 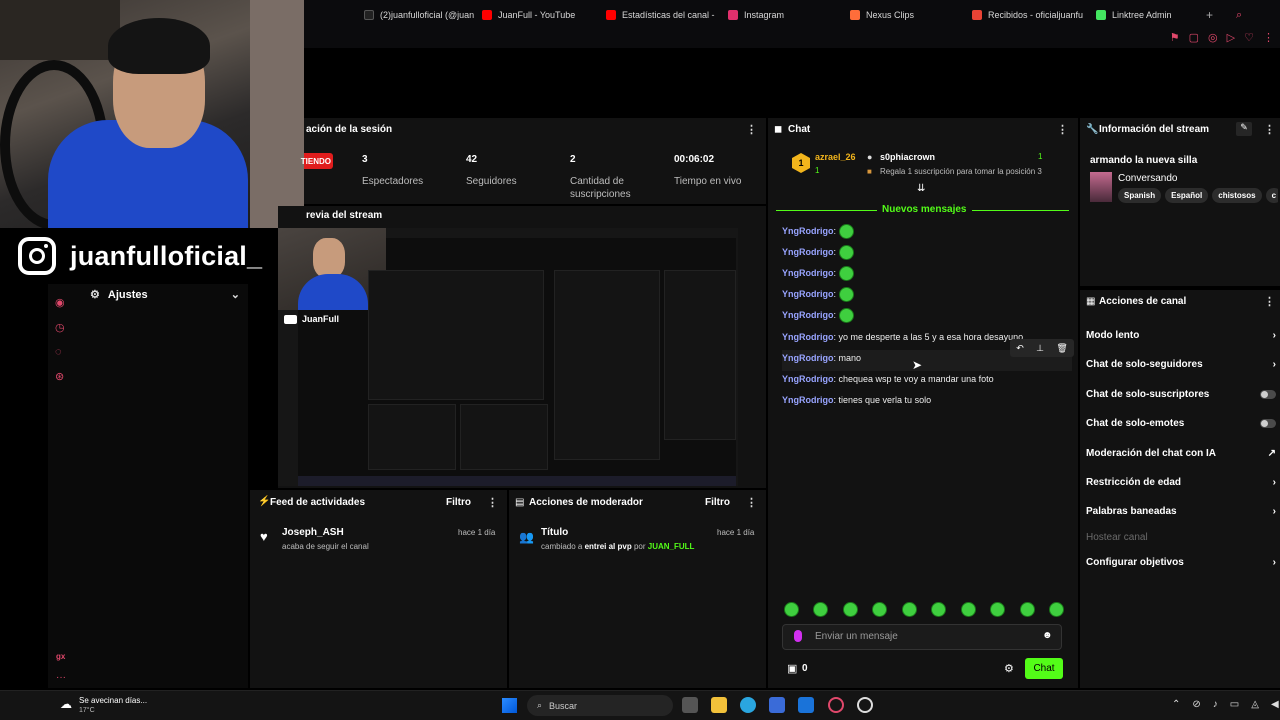 I want to click on feed-filter-button: Filtro, so click(x=458, y=502).